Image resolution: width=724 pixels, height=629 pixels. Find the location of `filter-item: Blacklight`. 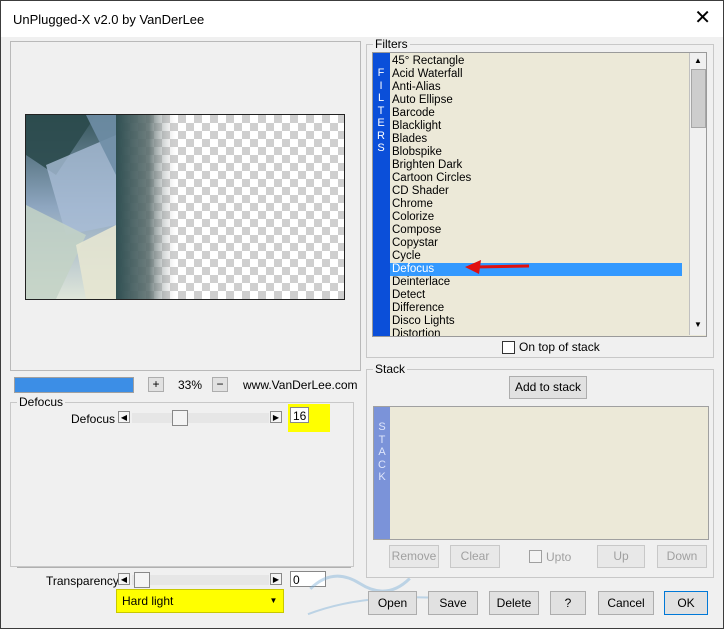

filter-item: Blacklight is located at coordinates (536, 126).